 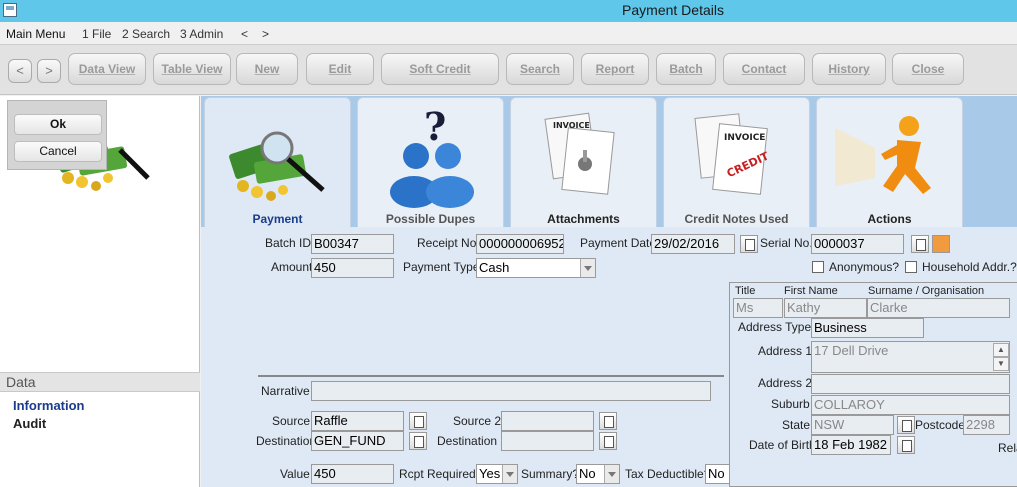 I want to click on payment-date-field: 29/02/2016, so click(x=693, y=244).